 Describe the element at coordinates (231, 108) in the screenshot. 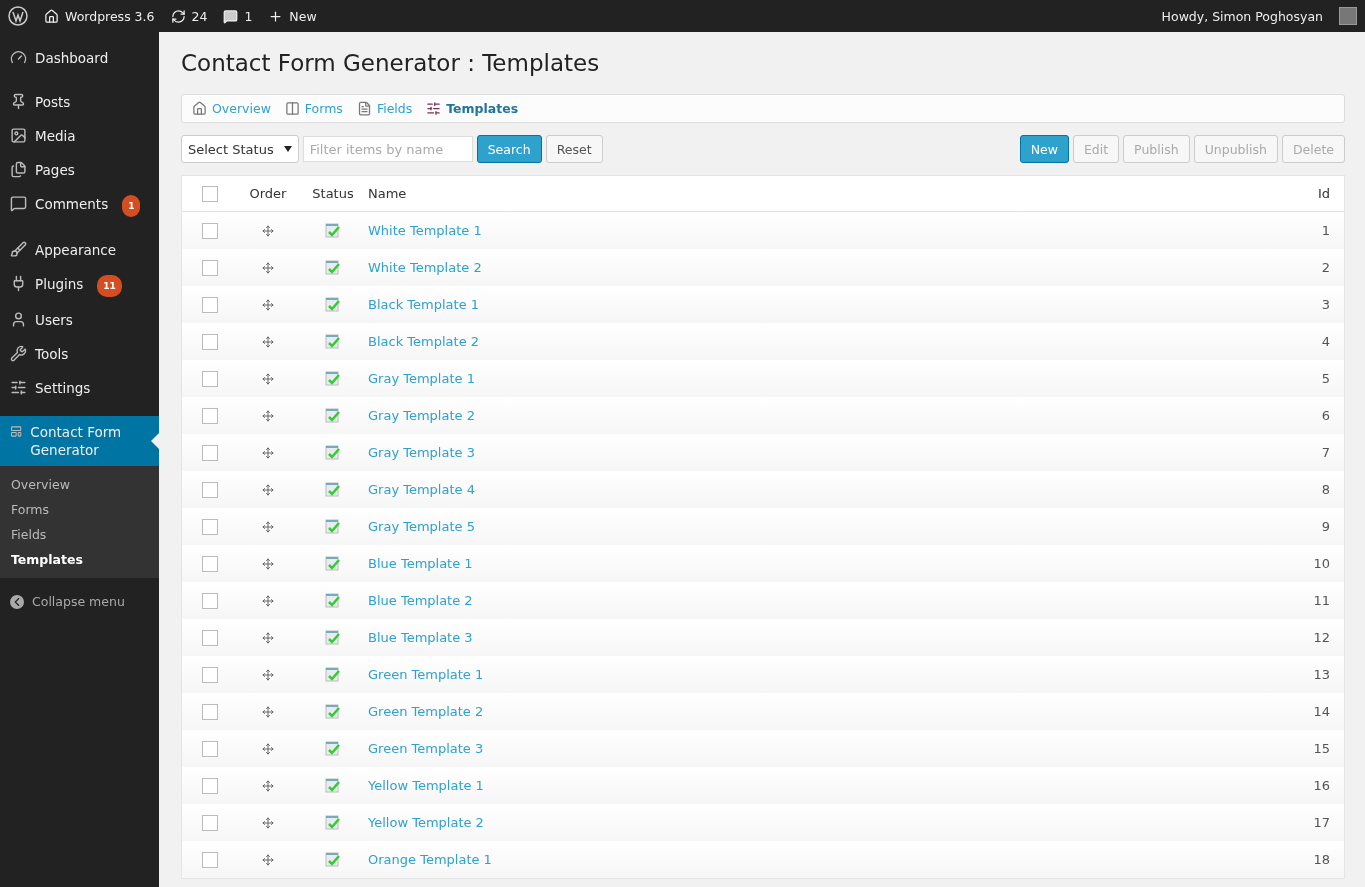

I see `nav-tab: Overview` at that location.